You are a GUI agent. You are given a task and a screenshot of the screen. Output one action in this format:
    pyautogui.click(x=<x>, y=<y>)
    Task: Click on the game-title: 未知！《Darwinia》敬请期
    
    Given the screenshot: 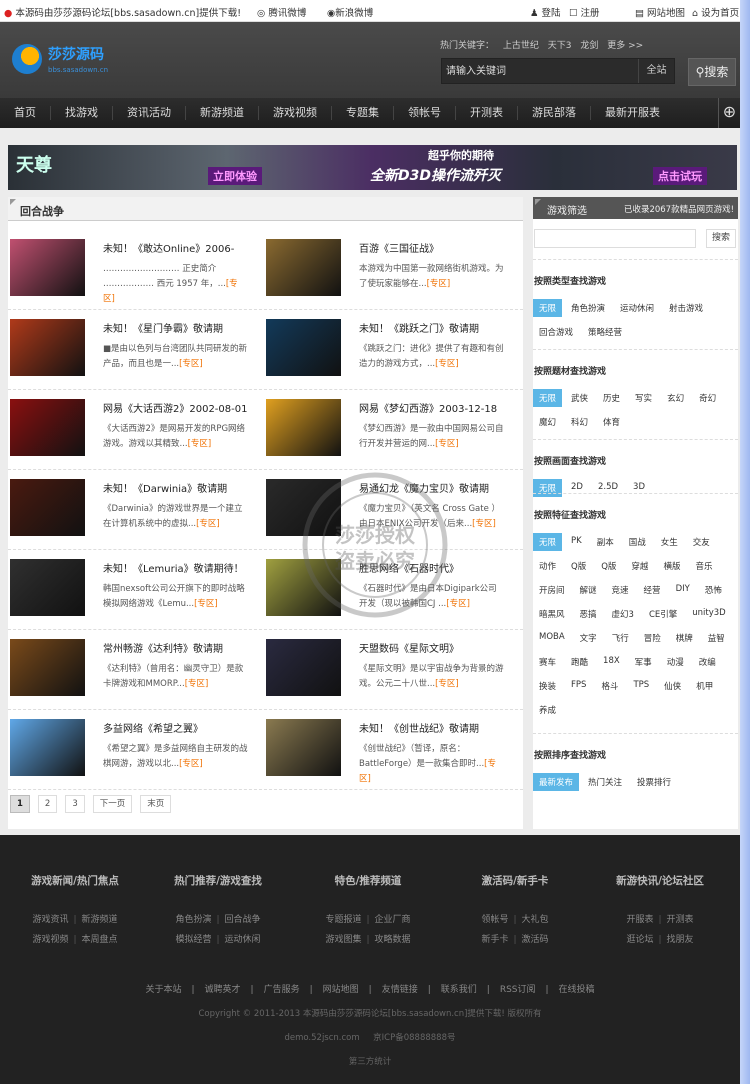 What is the action you would take?
    pyautogui.click(x=183, y=487)
    